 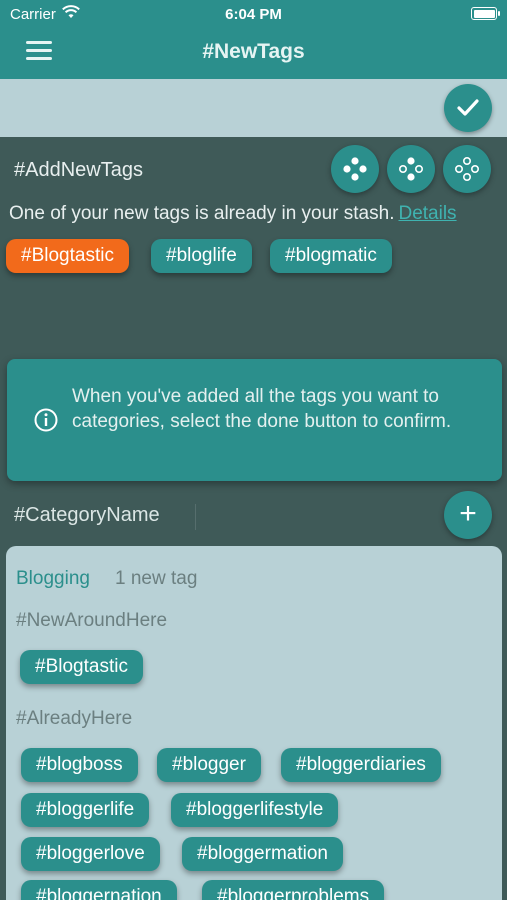 I want to click on status-time: 6:04 PM, so click(x=253, y=14).